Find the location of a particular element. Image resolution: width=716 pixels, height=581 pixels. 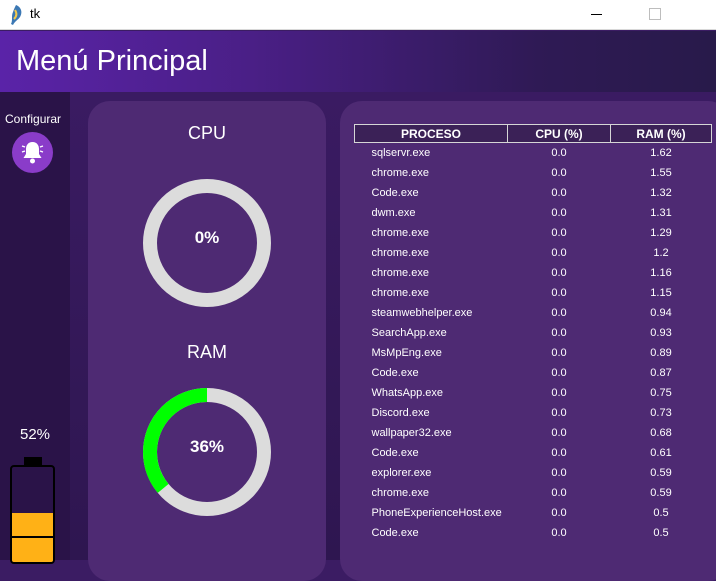

ram-cell: 1.62 is located at coordinates (661, 153).